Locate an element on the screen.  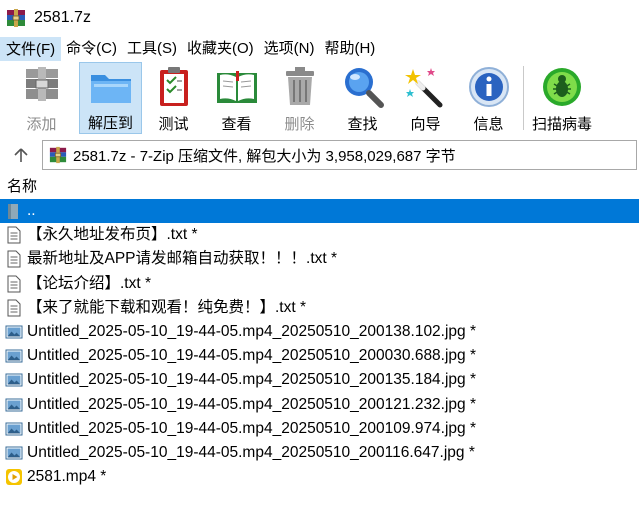
file-row: 最新地址及APP请发邮箱自动获取！！！.txt * is located at coordinates (319, 259).